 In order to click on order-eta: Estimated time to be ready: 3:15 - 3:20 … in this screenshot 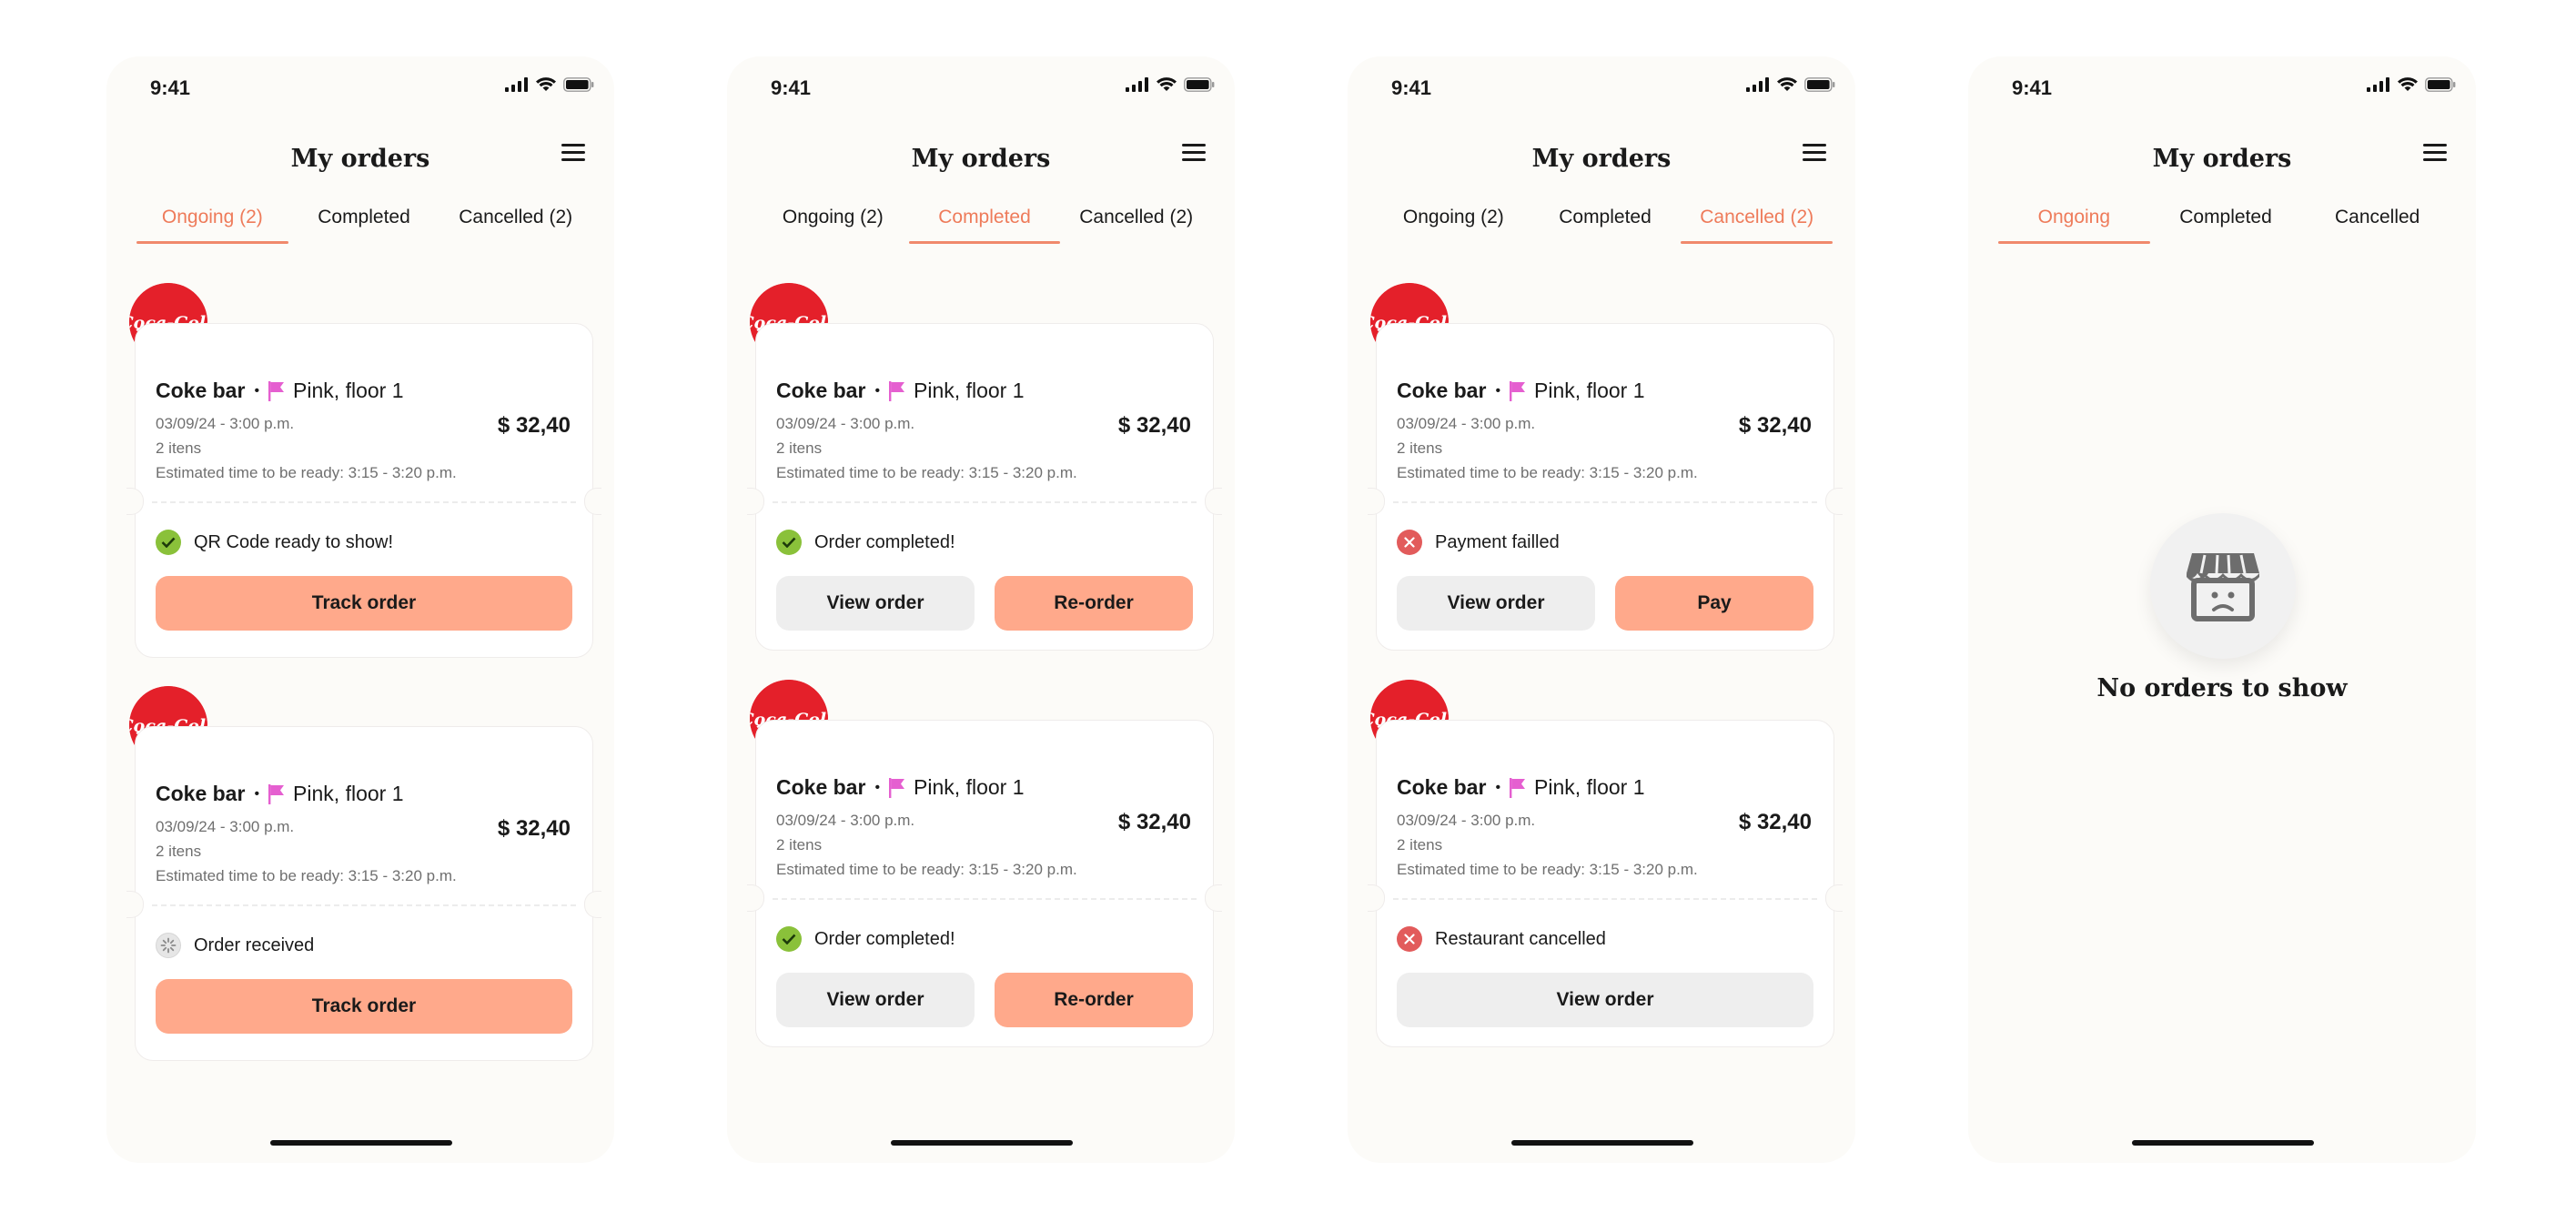, I will do `click(926, 870)`.